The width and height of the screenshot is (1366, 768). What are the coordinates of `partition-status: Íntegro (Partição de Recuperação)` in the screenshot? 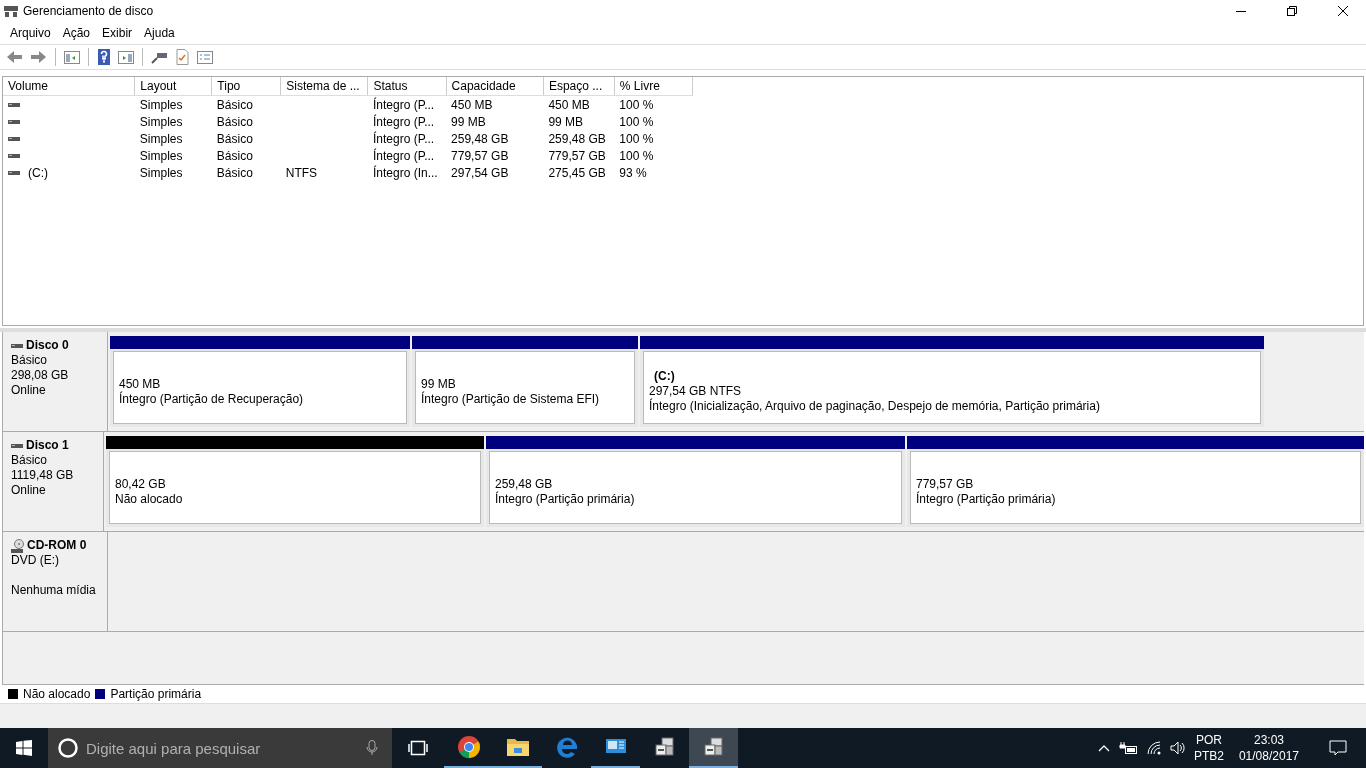 It's located at (212, 399).